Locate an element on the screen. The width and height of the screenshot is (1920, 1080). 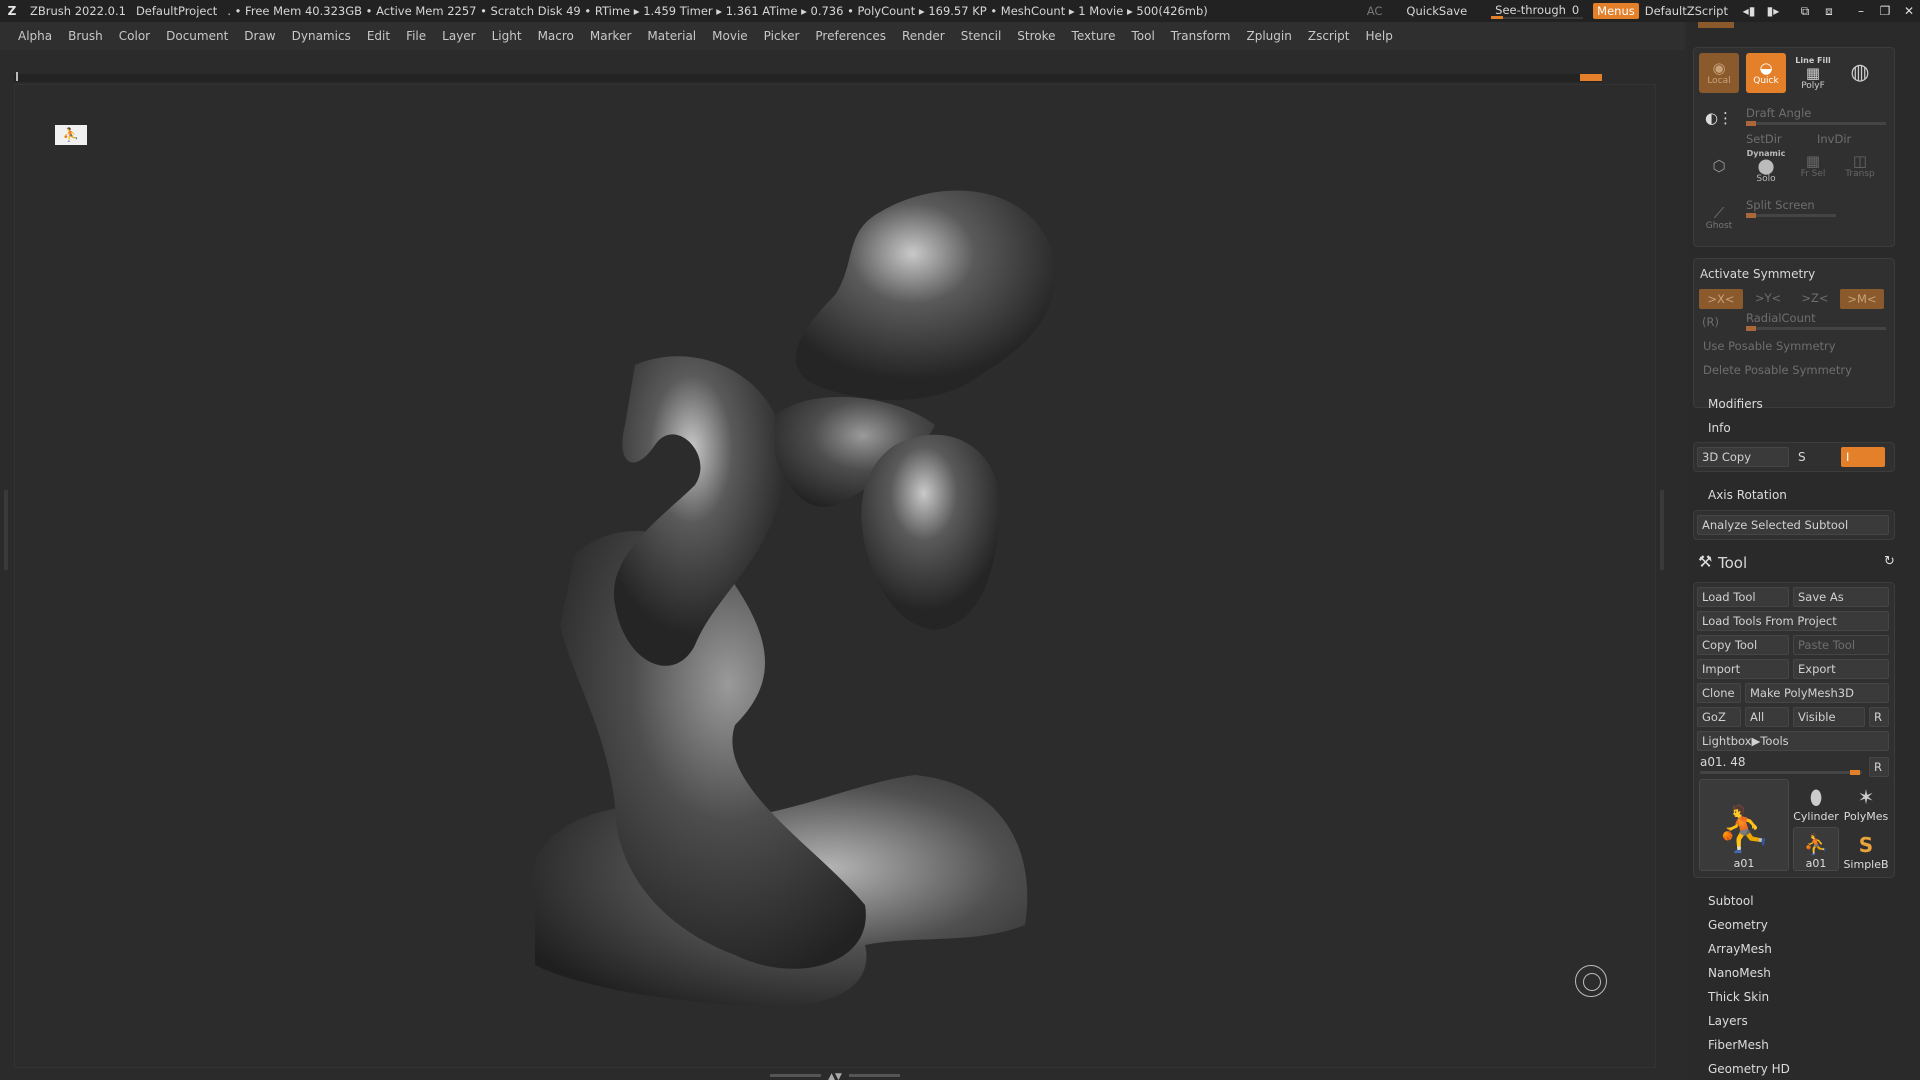
sphere-icon: ◍ is located at coordinates (1860, 73).